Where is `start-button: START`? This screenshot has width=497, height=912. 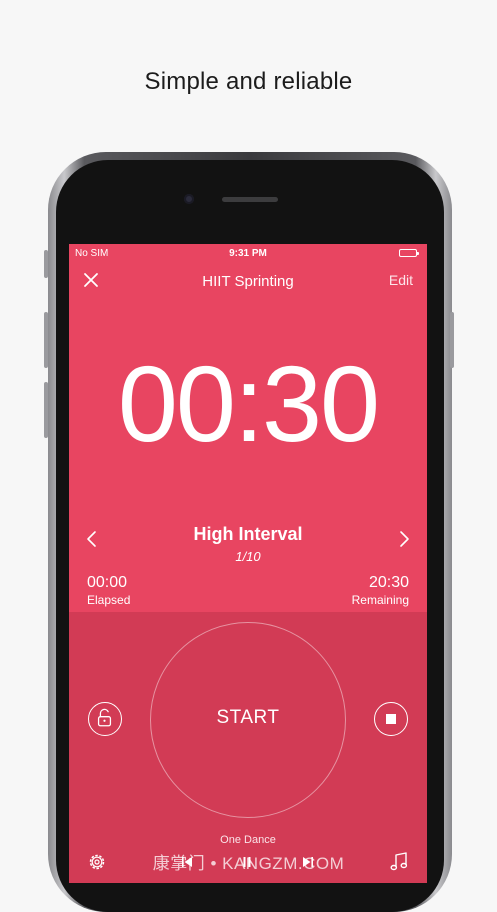
start-button: START is located at coordinates (248, 720).